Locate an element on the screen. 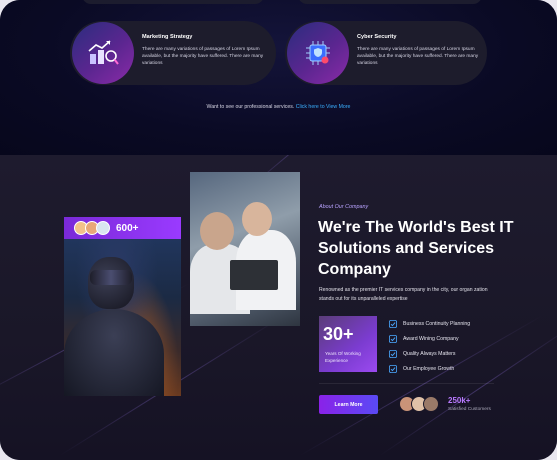  team-counter-bar: 600+ is located at coordinates (122, 228).